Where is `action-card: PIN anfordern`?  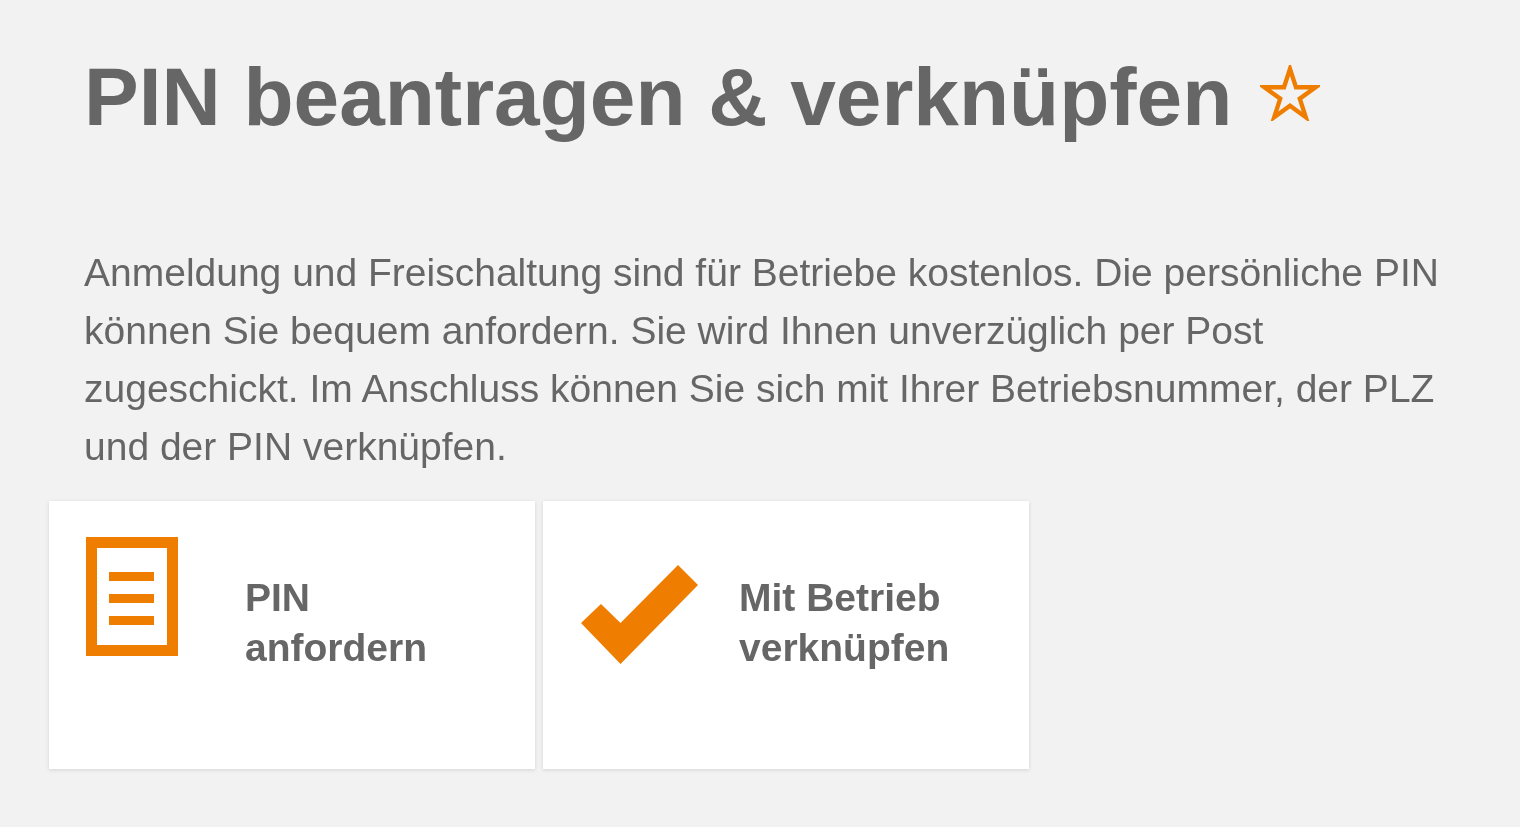 action-card: PIN anfordern is located at coordinates (292, 635).